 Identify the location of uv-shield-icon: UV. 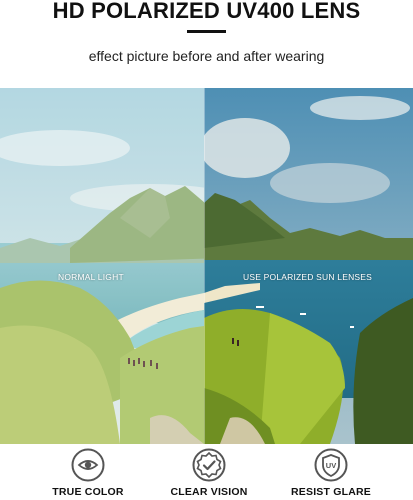
(331, 465).